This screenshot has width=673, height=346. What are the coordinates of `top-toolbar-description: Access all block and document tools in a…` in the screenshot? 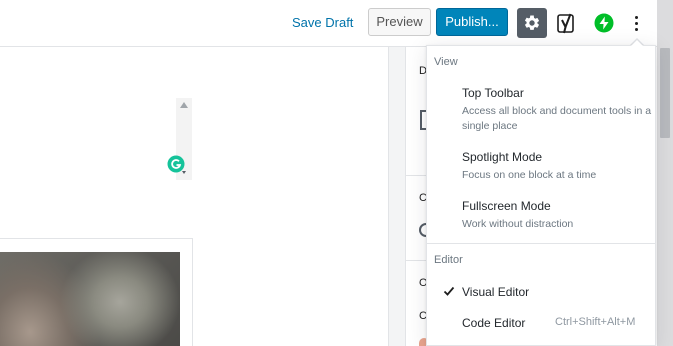 It's located at (557, 118).